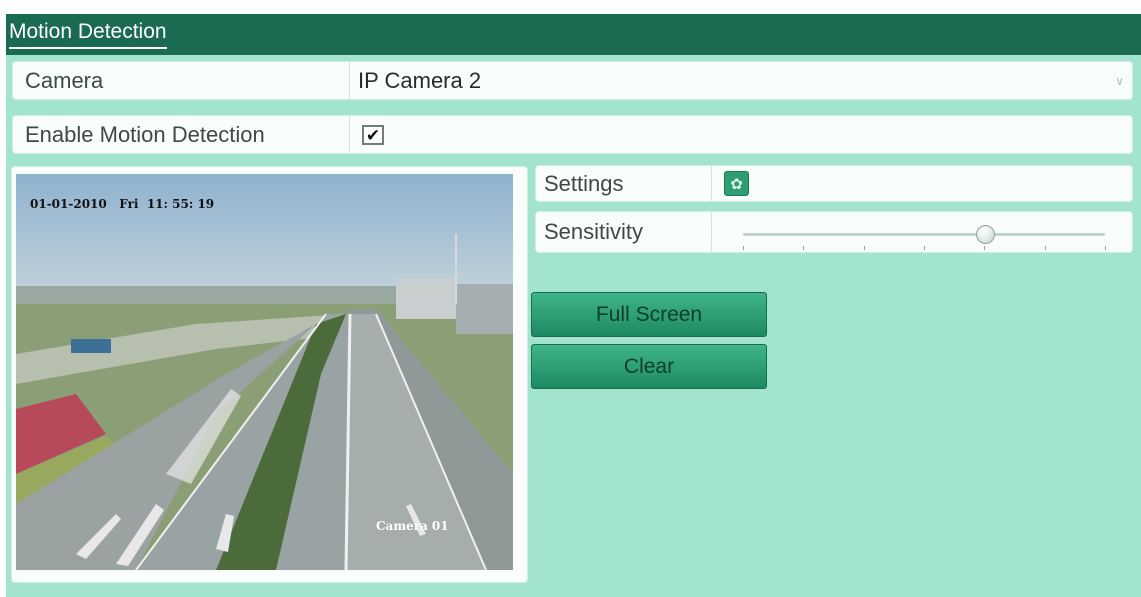  Describe the element at coordinates (373, 135) in the screenshot. I see `enable-motion-detection-checkbox: ✔` at that location.